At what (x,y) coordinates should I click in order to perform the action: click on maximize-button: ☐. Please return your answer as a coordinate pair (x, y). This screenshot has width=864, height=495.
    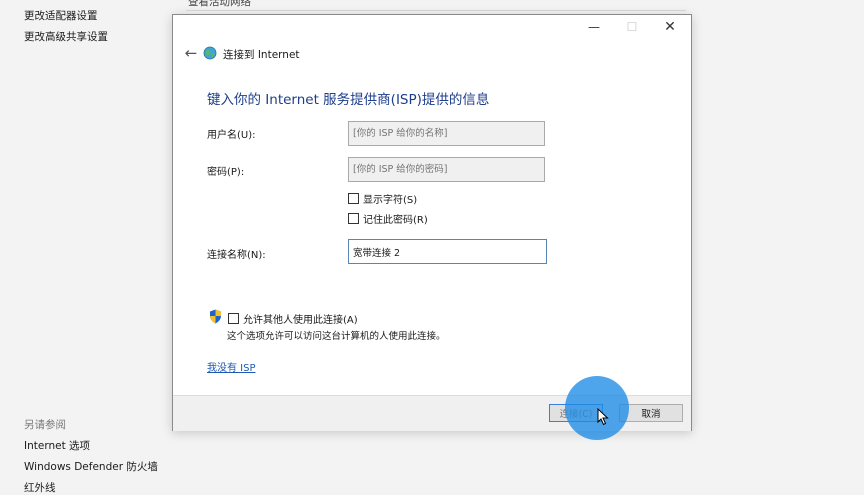
    Looking at the image, I should click on (632, 27).